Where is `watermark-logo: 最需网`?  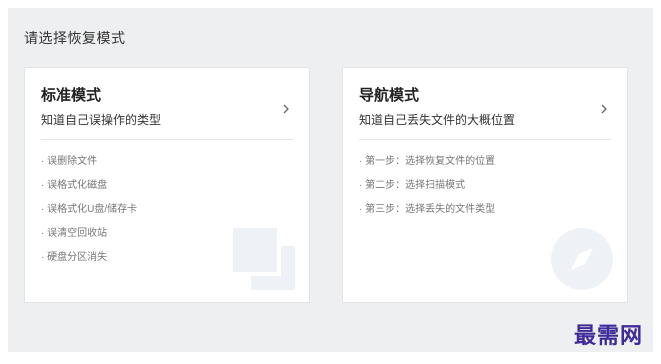 watermark-logo: 最需网 is located at coordinates (608, 336).